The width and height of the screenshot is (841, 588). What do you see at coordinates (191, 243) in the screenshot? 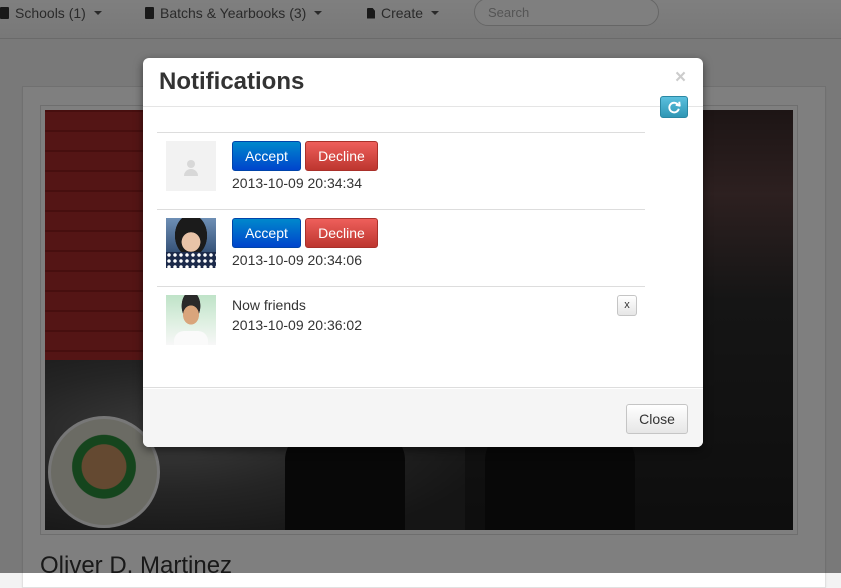
I see `girl-avatar` at bounding box center [191, 243].